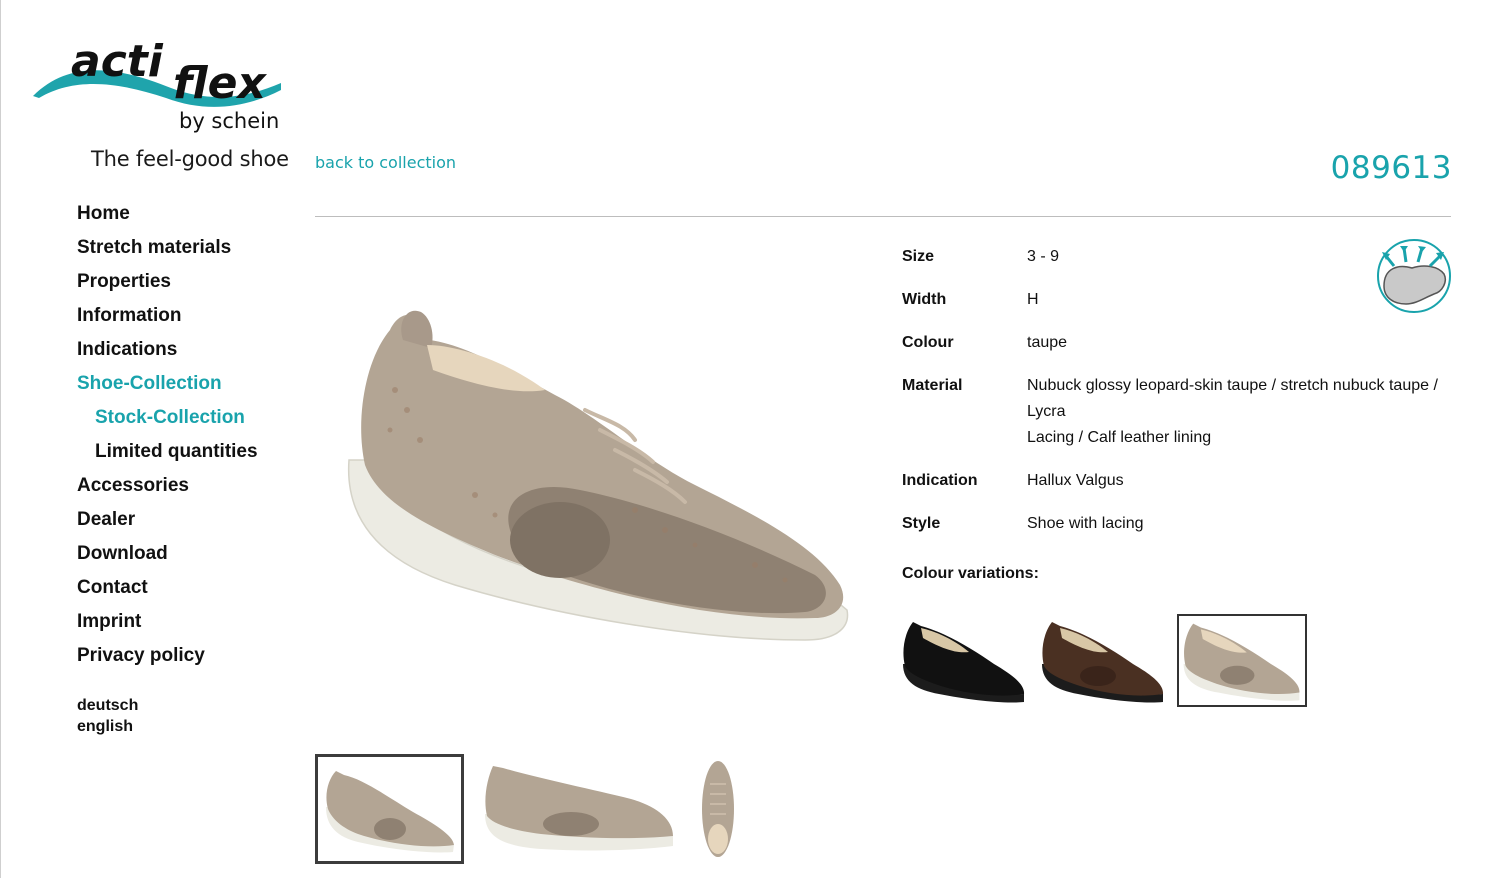 This screenshot has height=878, width=1500. I want to click on logo-word-acti: acti, so click(117, 61).